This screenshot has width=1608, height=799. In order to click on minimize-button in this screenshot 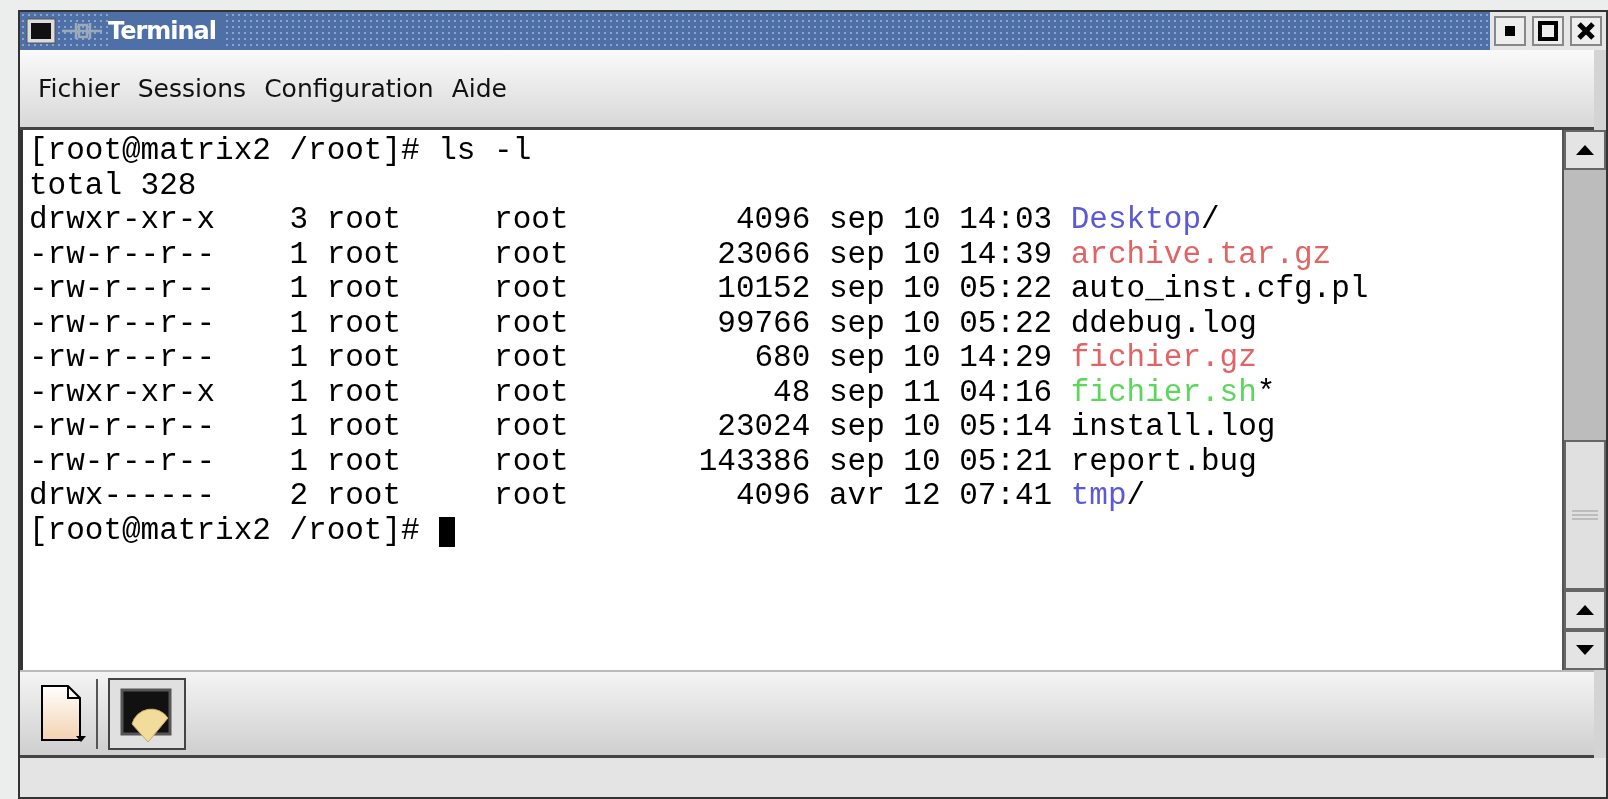, I will do `click(1510, 31)`.